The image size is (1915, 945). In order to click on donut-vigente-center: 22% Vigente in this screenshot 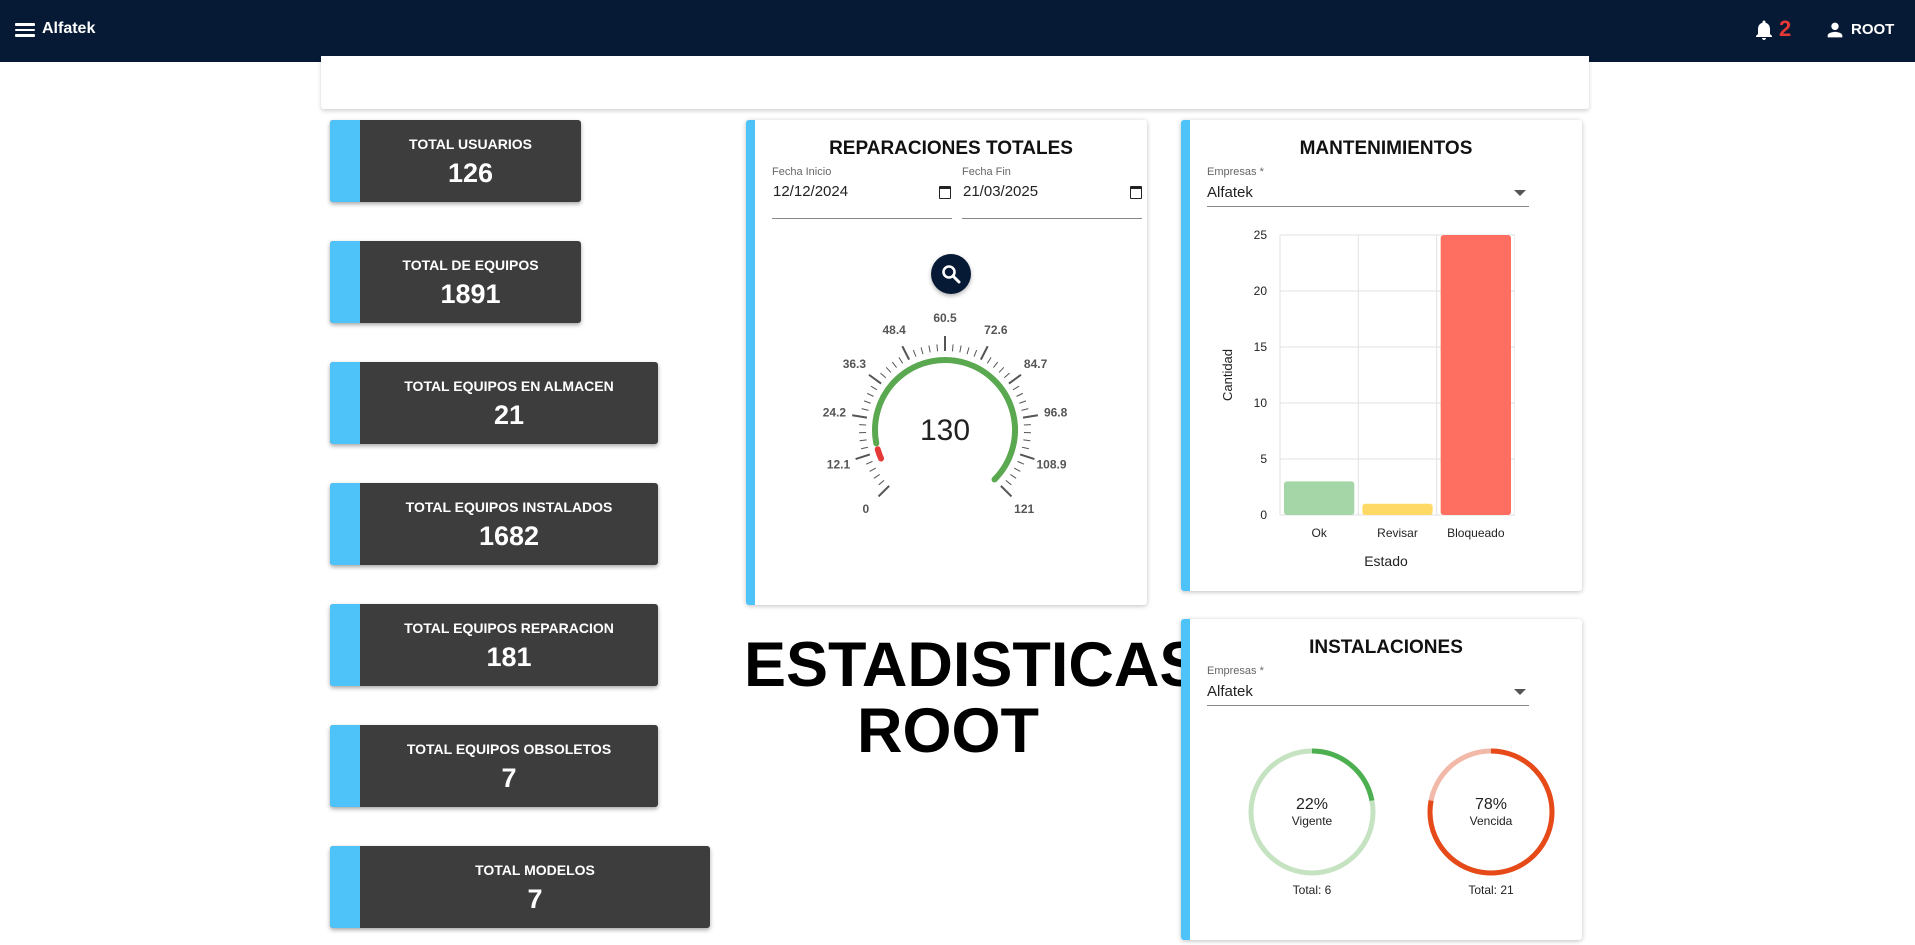, I will do `click(1312, 812)`.